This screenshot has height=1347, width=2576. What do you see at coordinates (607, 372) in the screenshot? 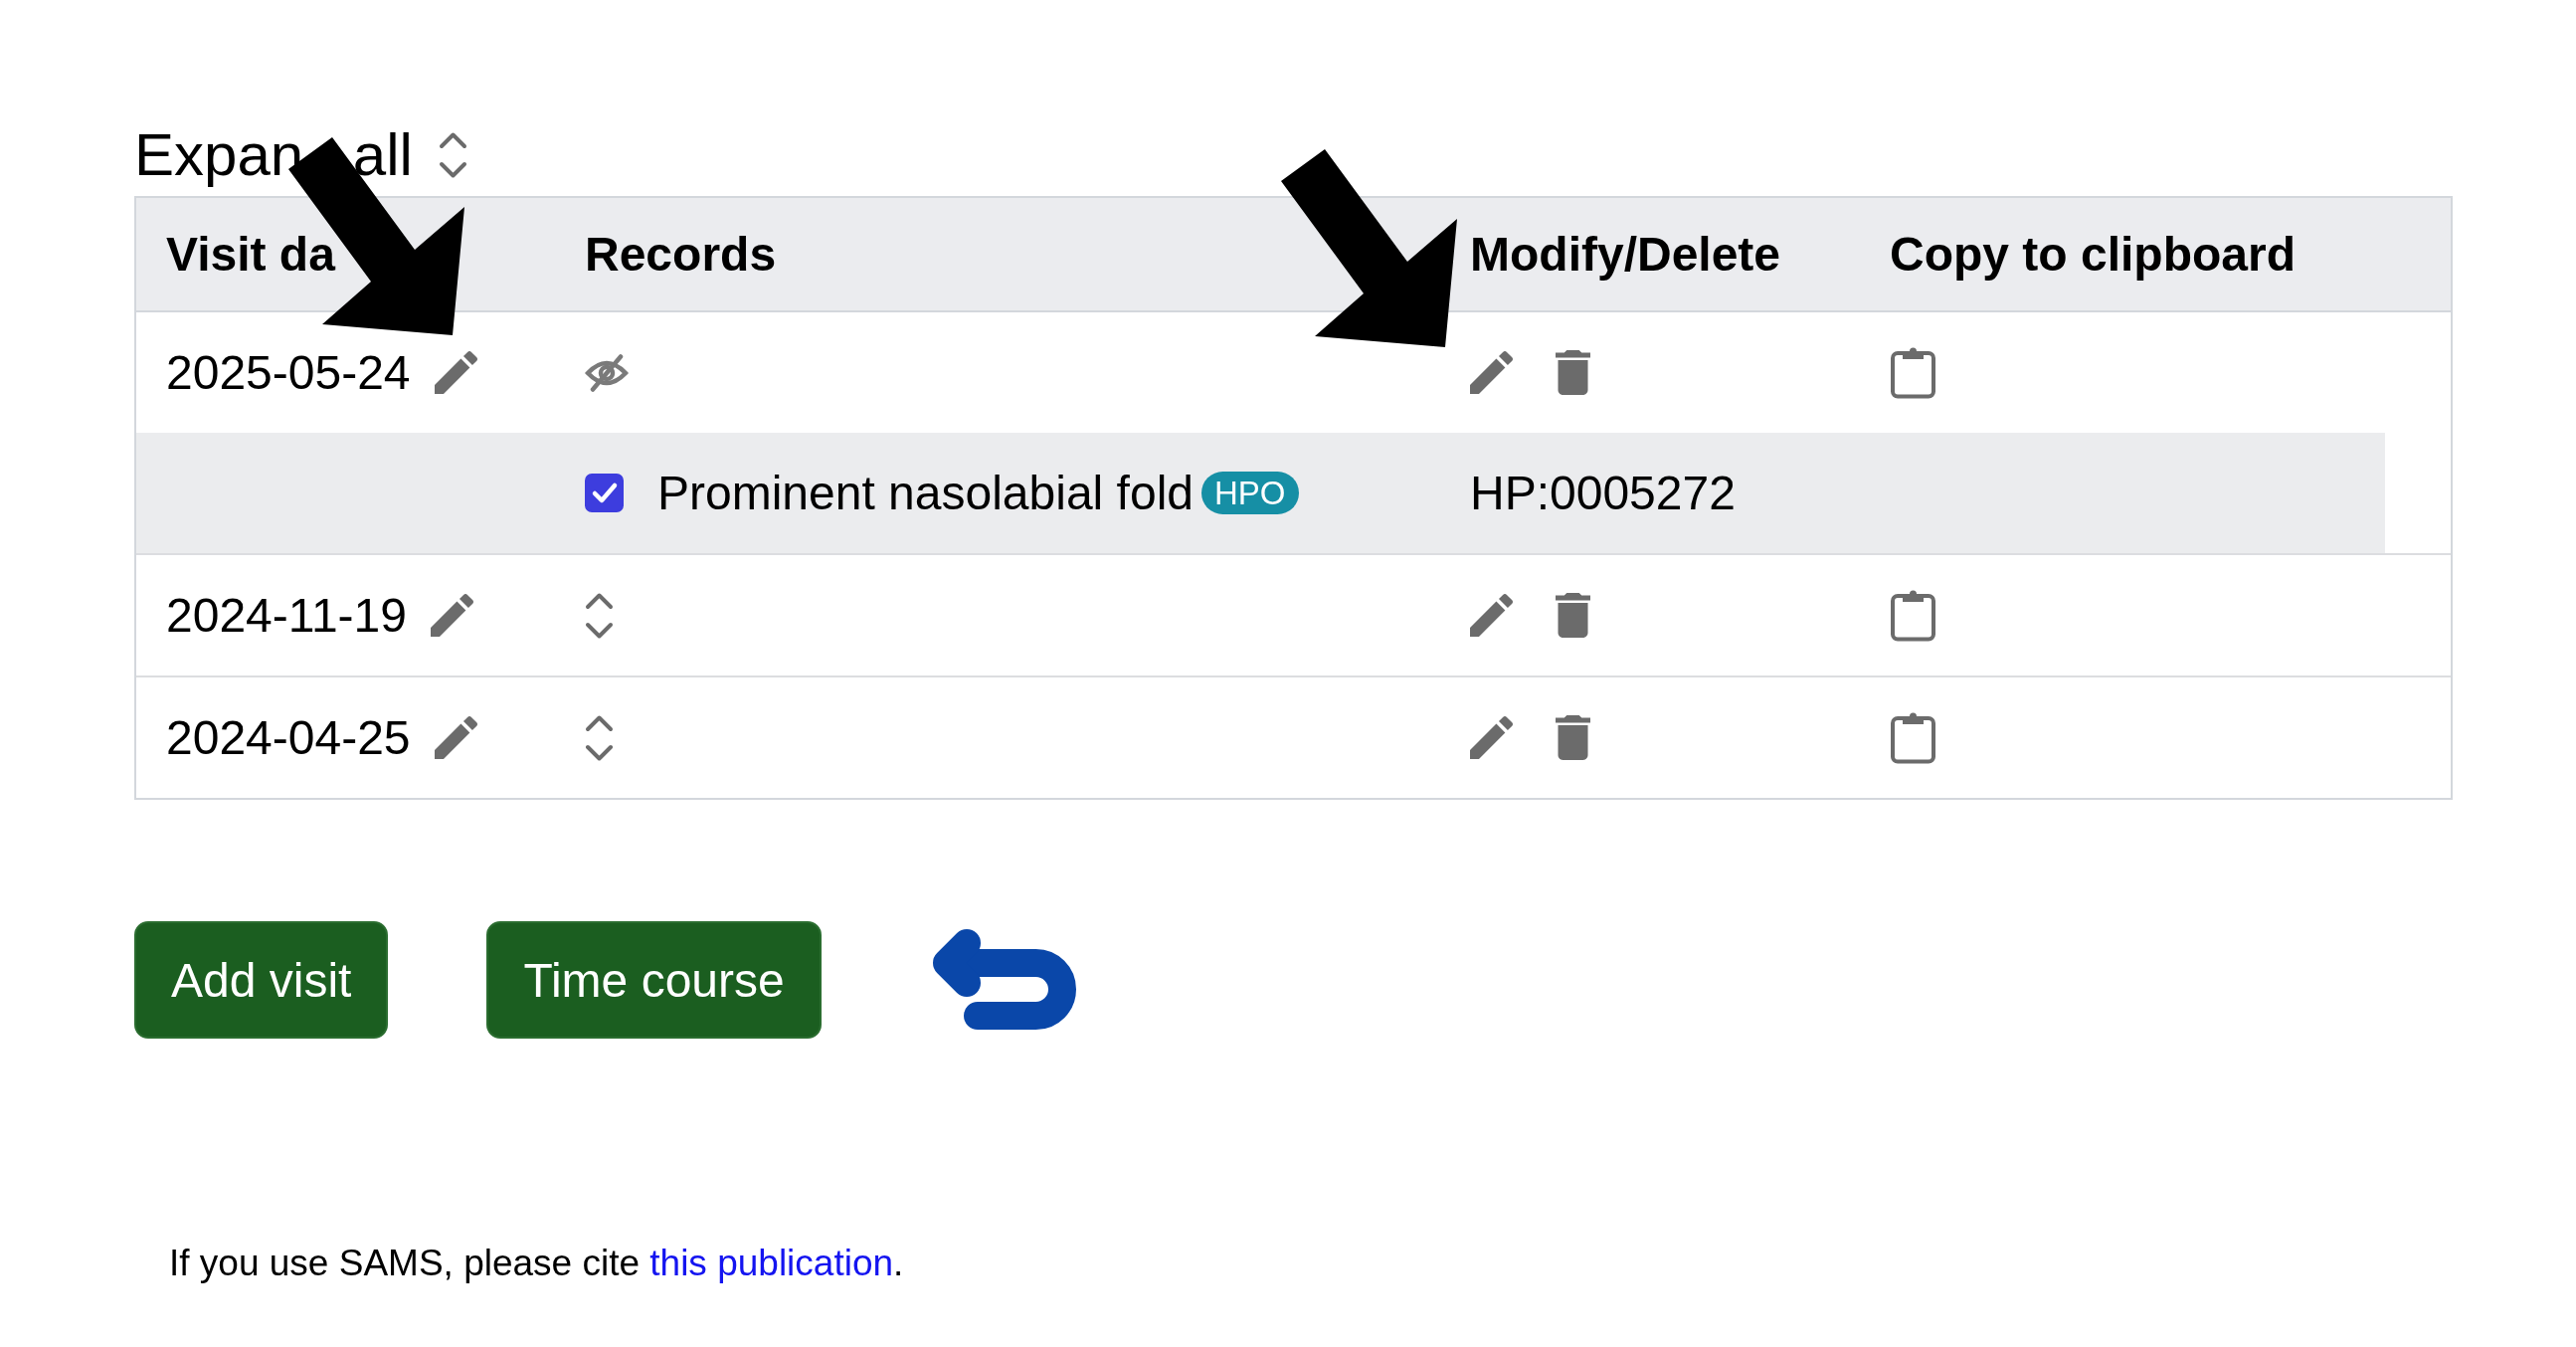
I see `eye-slash-icon` at bounding box center [607, 372].